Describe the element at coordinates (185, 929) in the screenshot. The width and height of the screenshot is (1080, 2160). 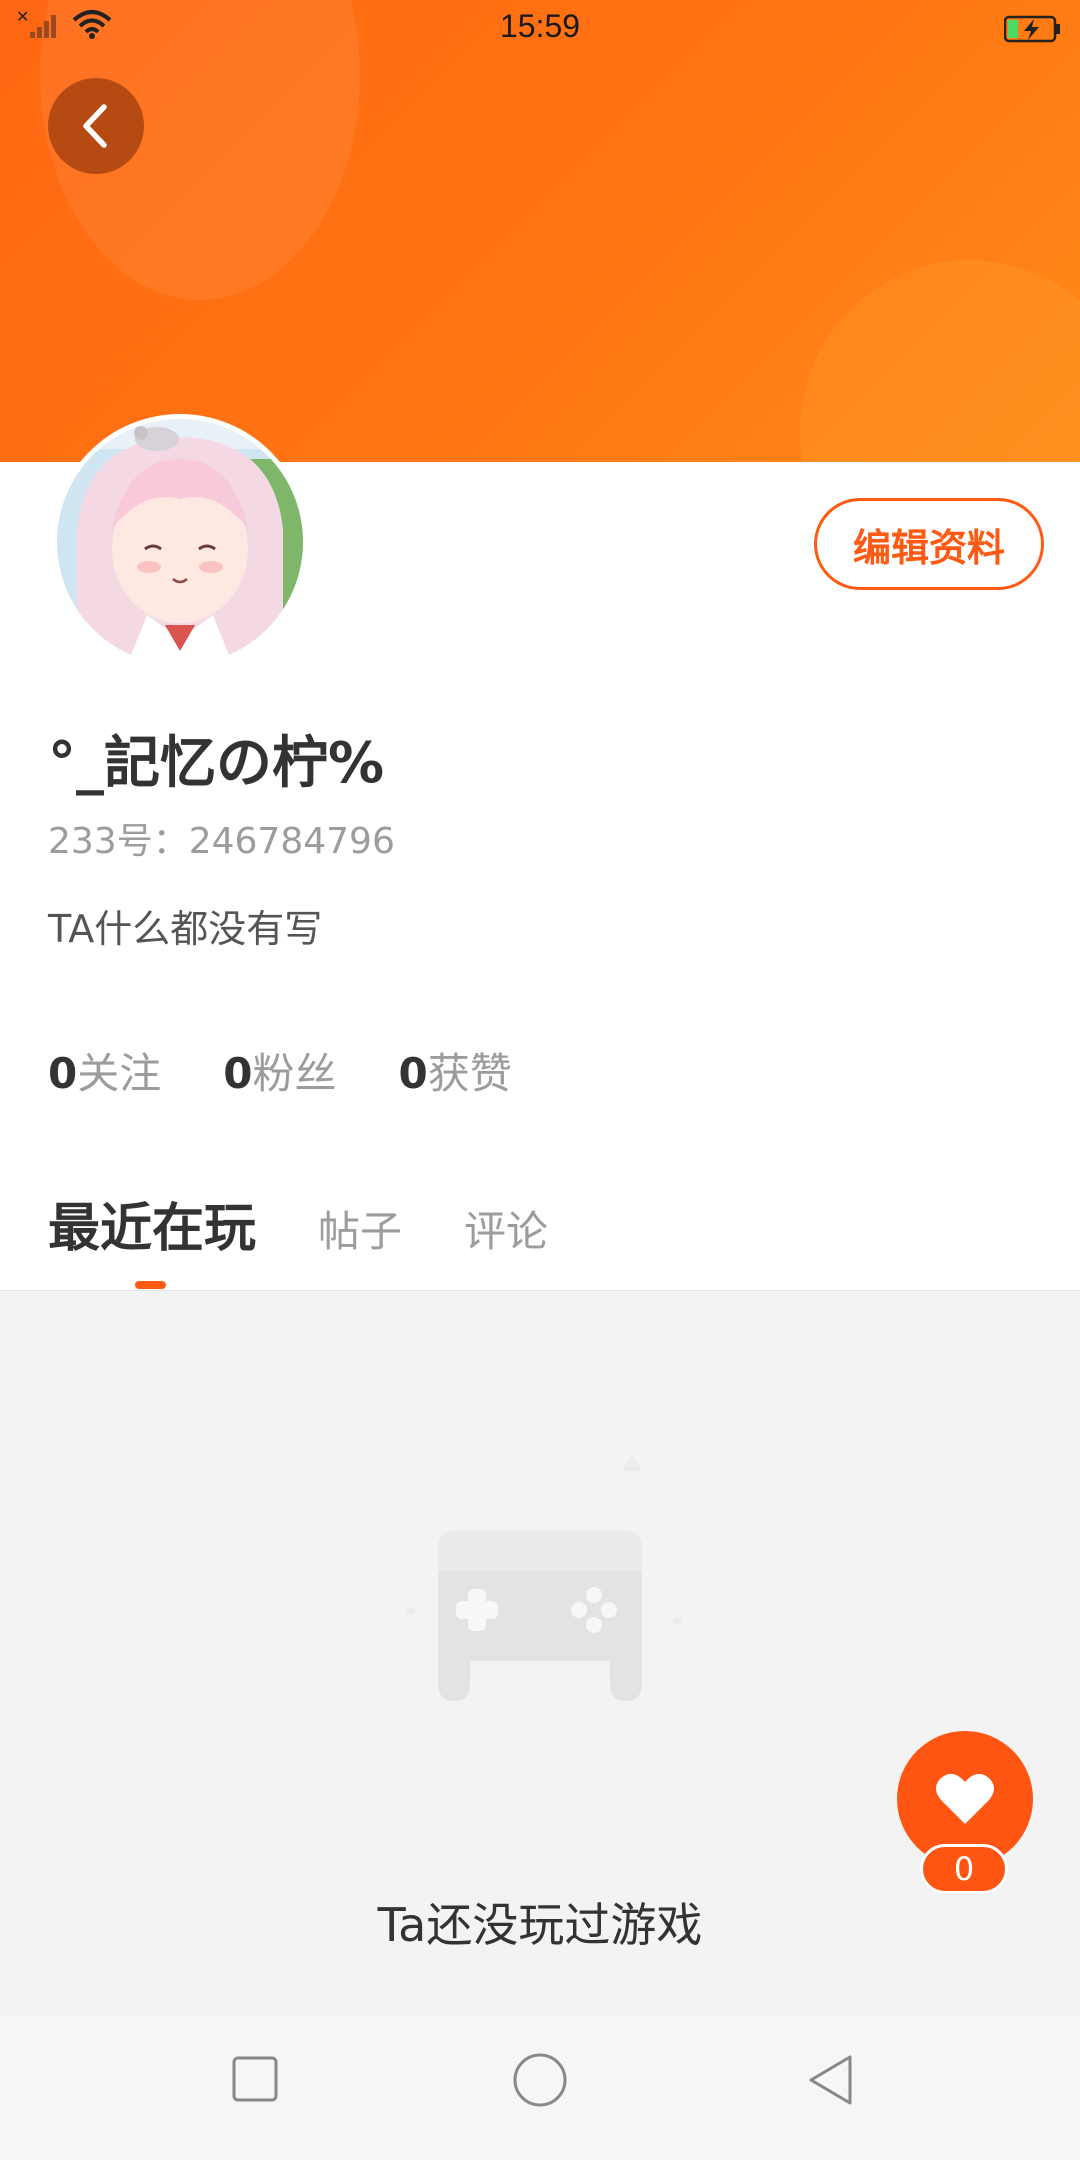
I see `user-bio: TA什么都没有写` at that location.